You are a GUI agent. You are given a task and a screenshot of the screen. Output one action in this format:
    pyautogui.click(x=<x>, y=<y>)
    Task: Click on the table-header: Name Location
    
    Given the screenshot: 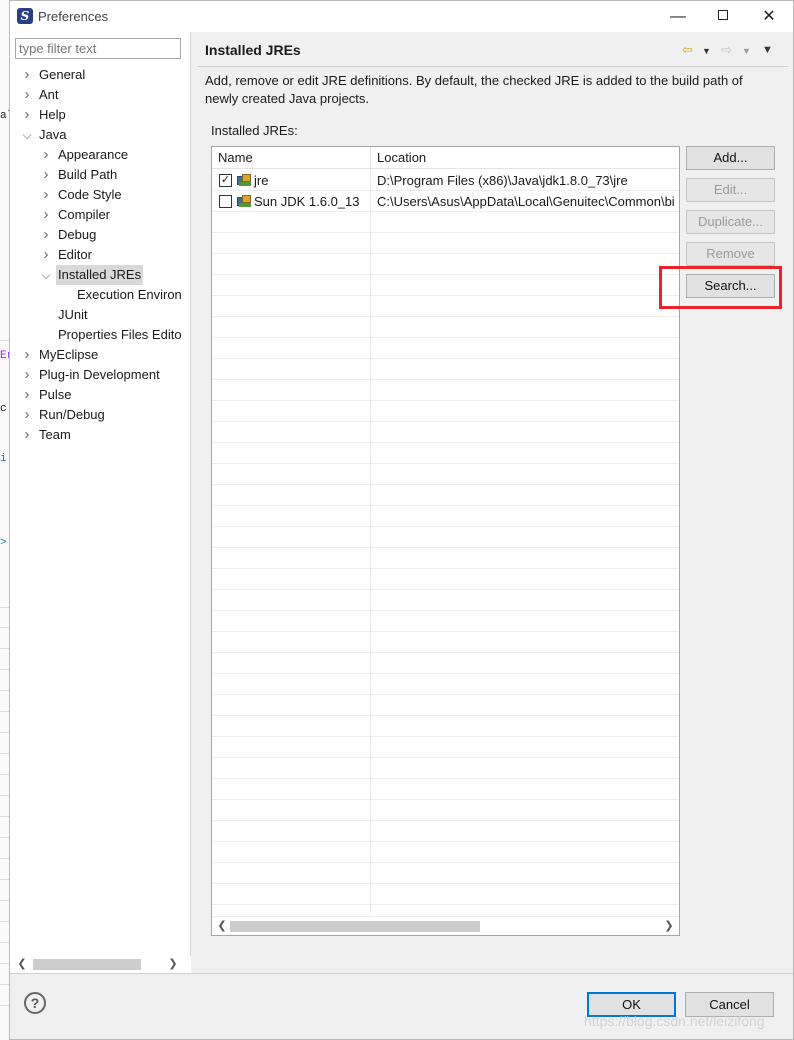 What is the action you would take?
    pyautogui.click(x=445, y=158)
    